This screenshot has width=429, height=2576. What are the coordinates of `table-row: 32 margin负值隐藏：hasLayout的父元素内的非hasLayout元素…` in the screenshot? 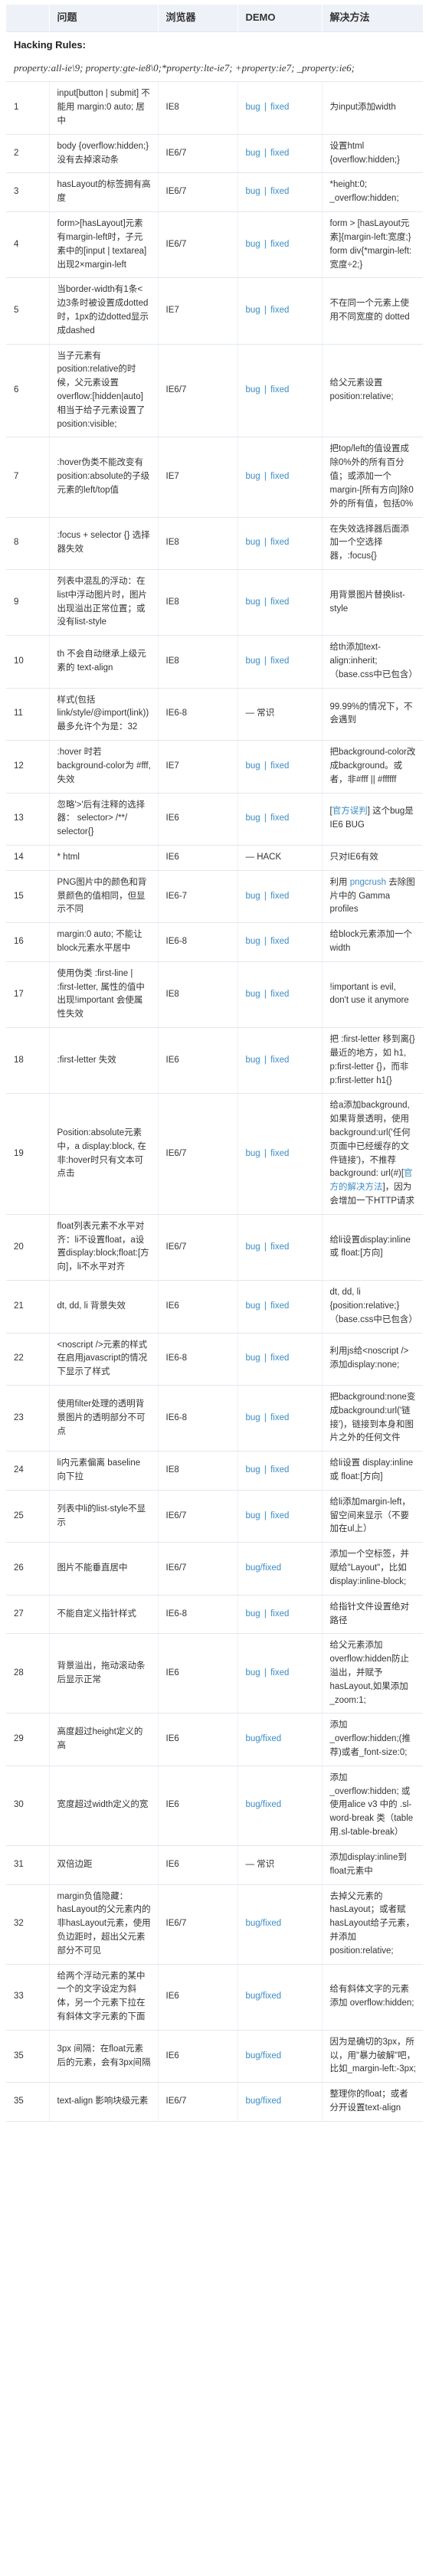 It's located at (215, 1924).